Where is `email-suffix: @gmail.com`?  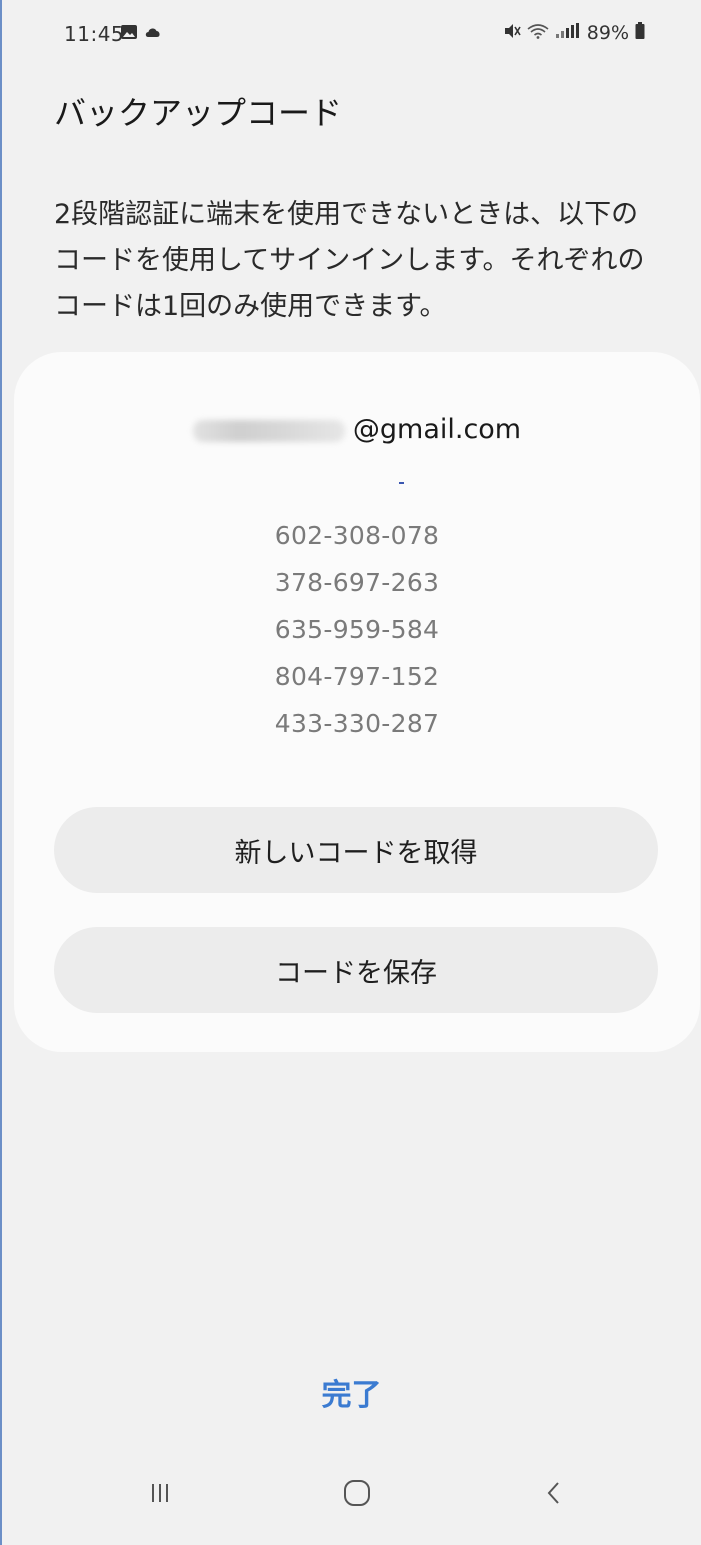
email-suffix: @gmail.com is located at coordinates (437, 429).